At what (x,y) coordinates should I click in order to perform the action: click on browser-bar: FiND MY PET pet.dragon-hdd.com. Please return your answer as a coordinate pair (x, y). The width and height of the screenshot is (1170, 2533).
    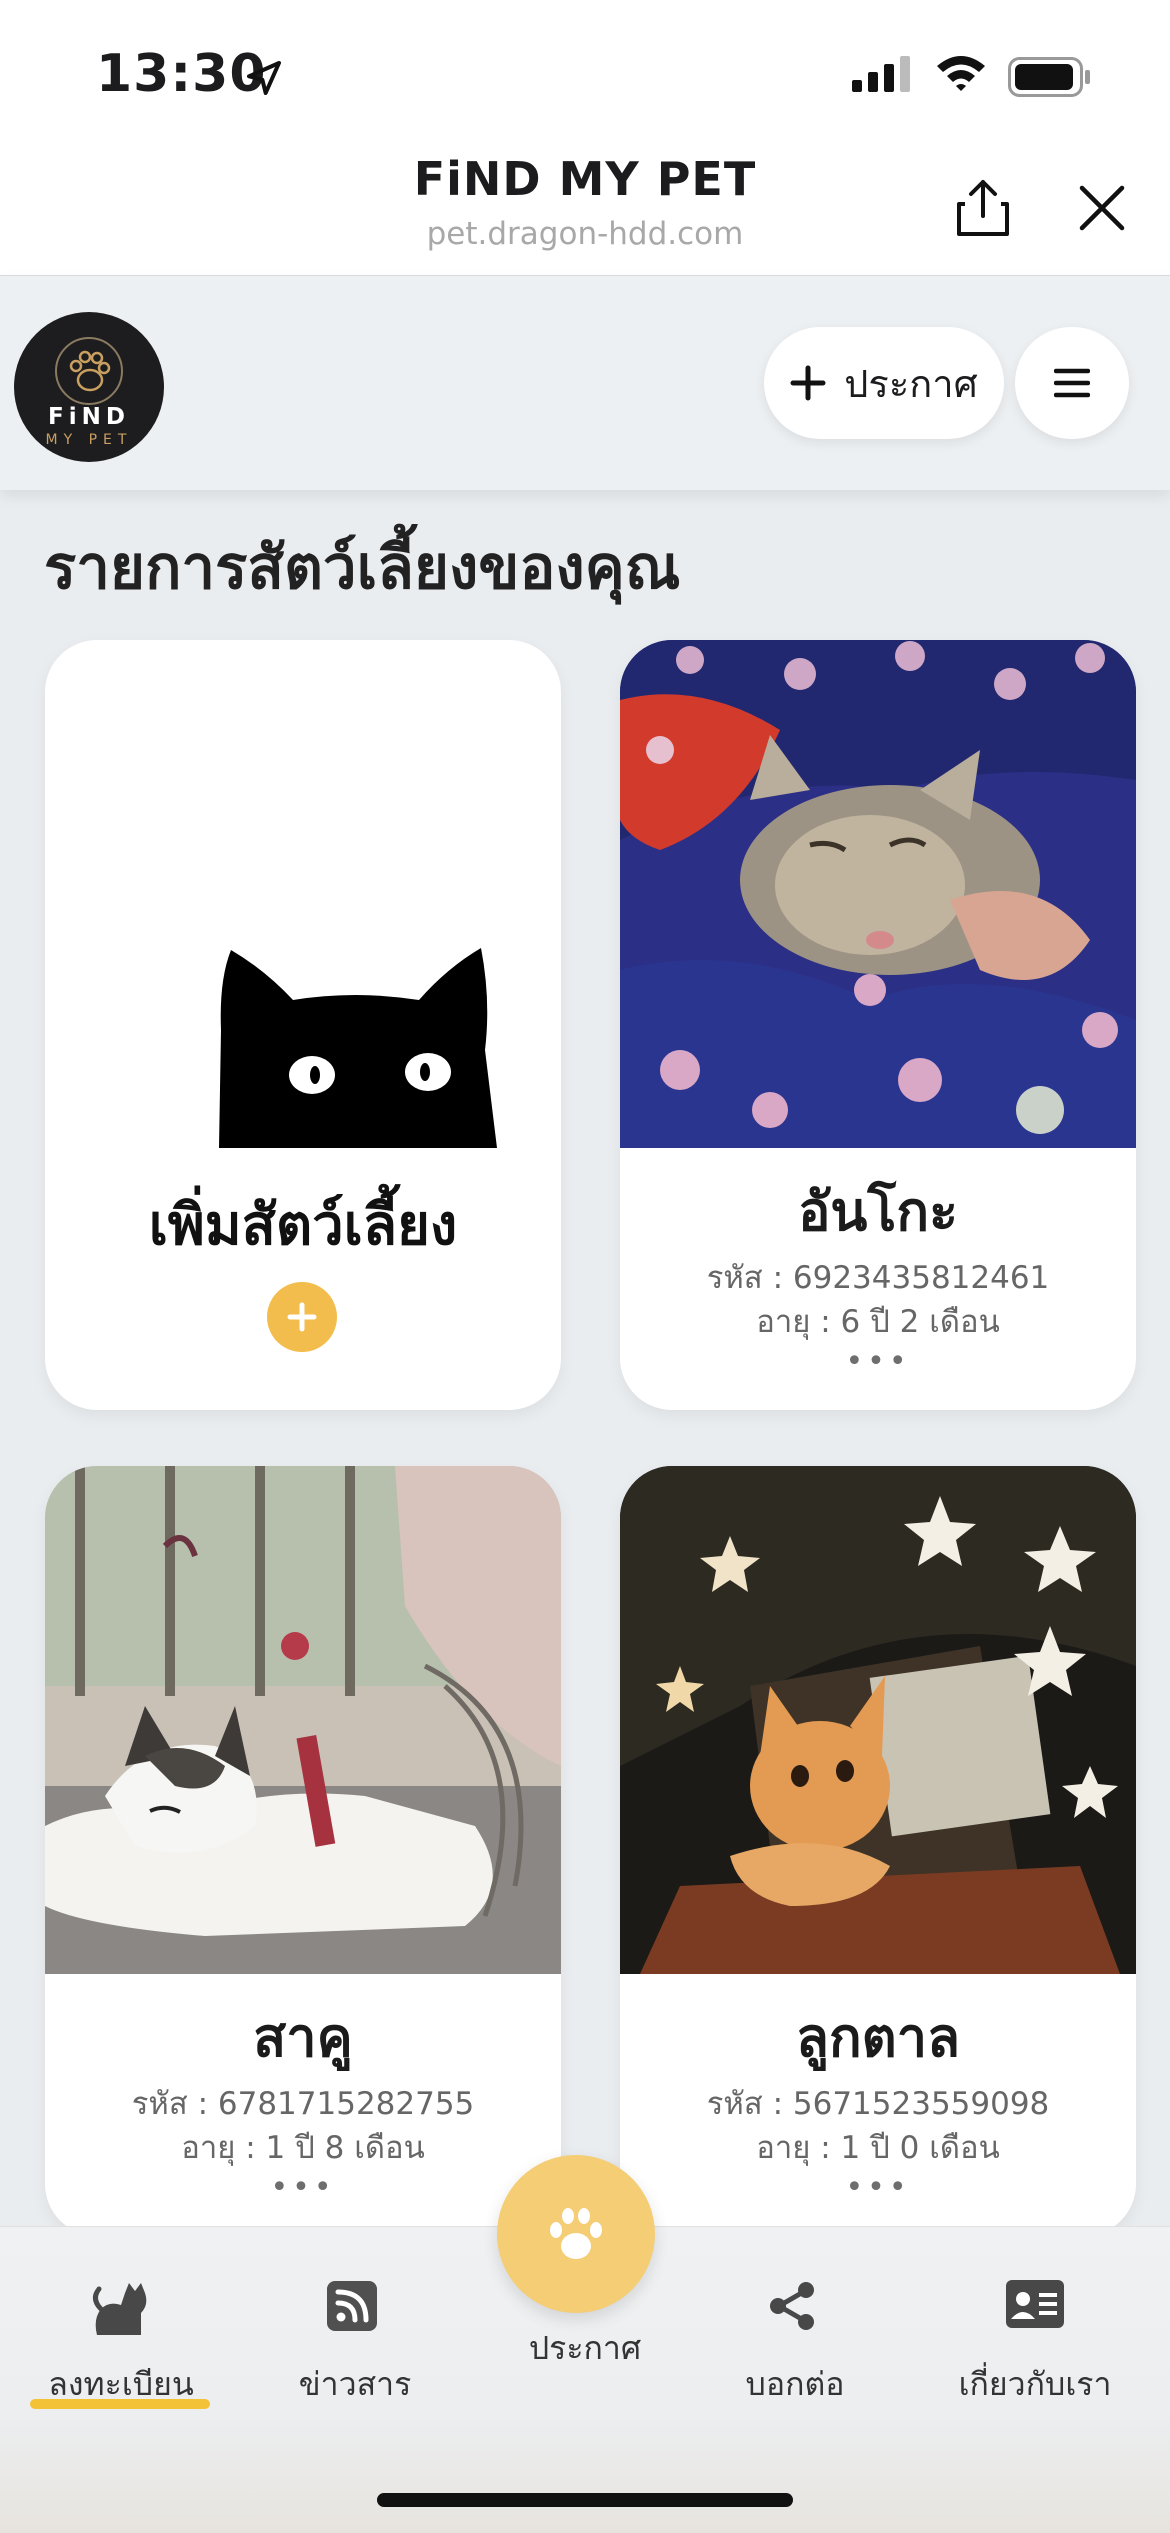
    Looking at the image, I should click on (585, 208).